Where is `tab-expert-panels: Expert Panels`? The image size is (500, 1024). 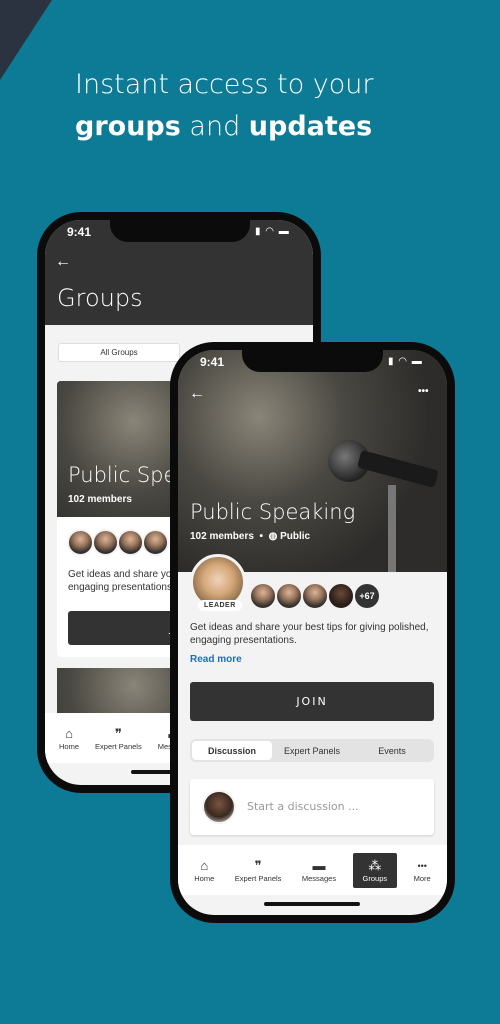 tab-expert-panels: Expert Panels is located at coordinates (312, 750).